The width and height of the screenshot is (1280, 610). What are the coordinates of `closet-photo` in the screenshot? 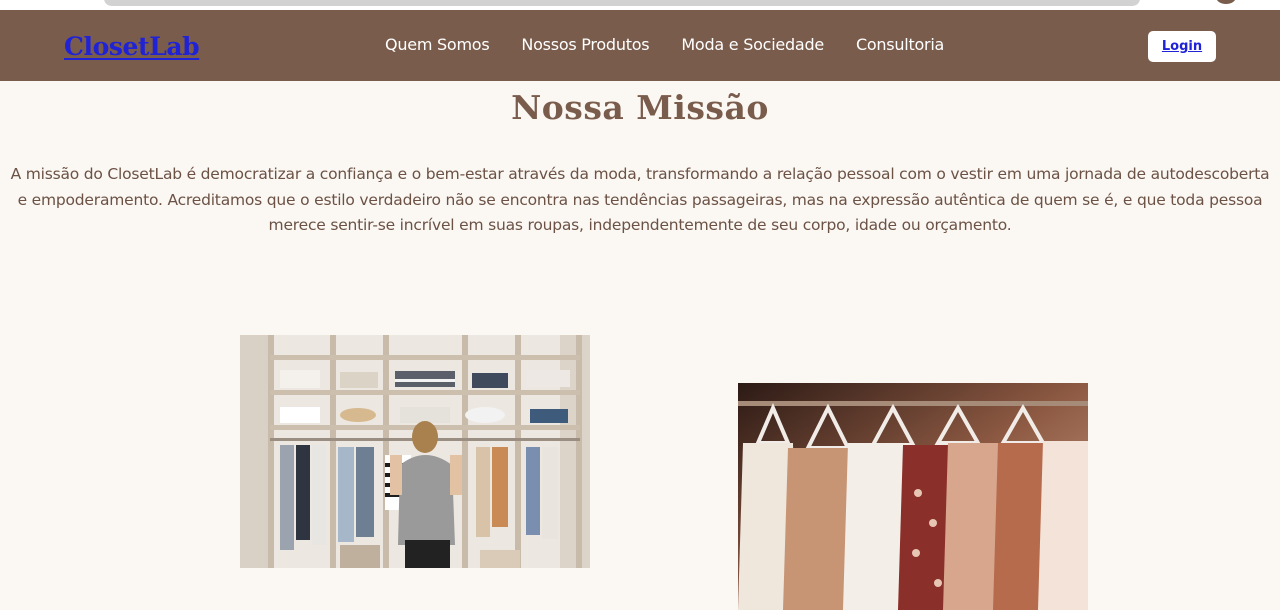 It's located at (415, 451).